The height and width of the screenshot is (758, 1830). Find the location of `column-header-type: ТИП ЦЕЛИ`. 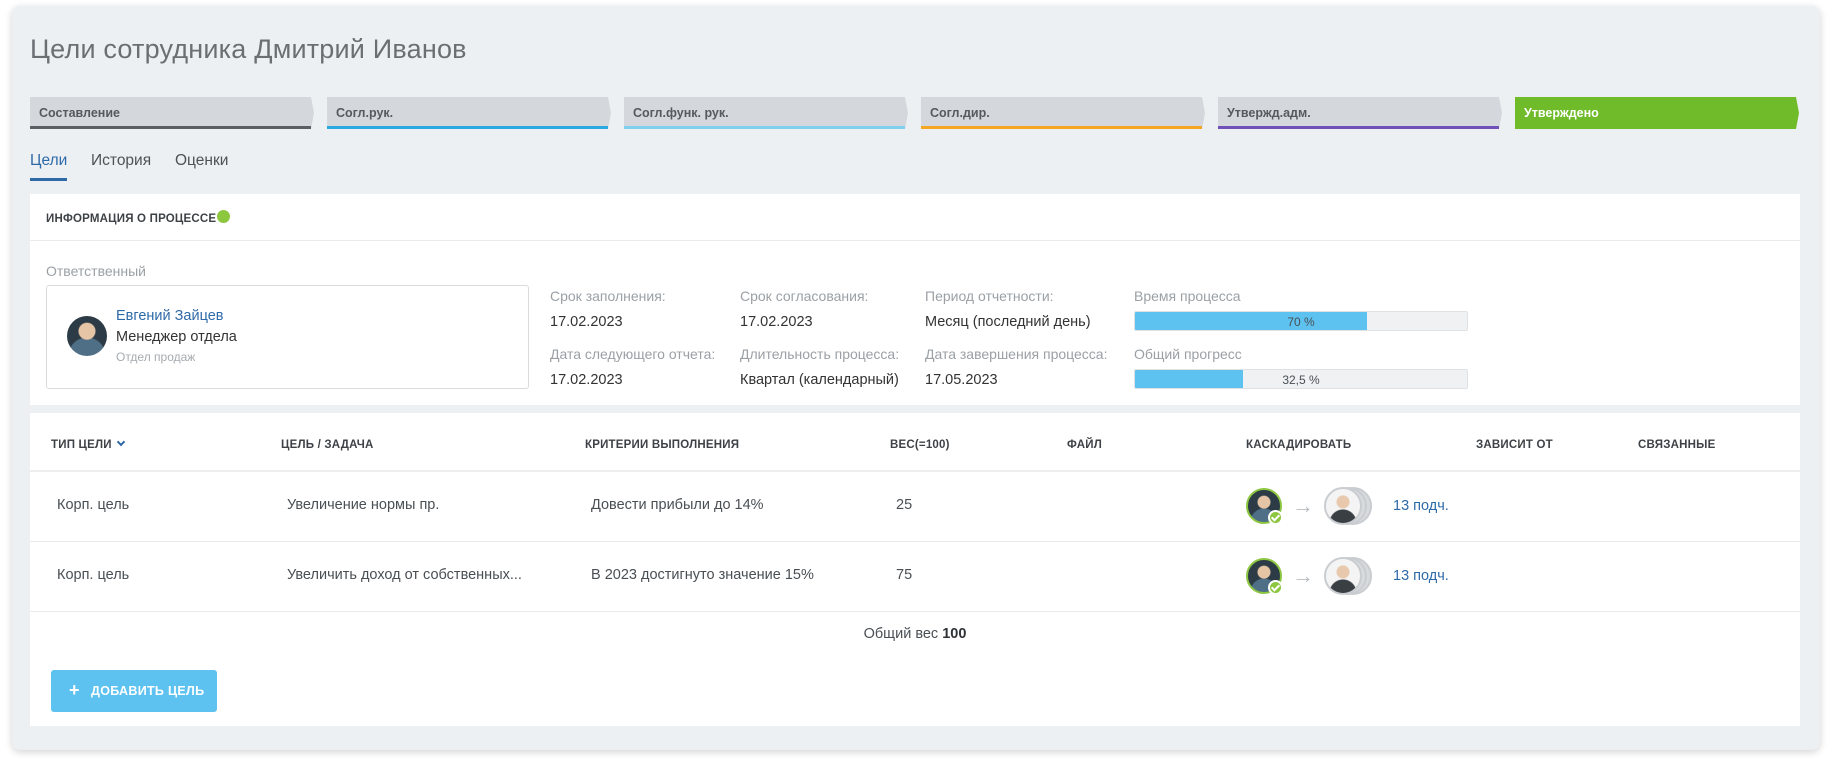

column-header-type: ТИП ЦЕЛИ is located at coordinates (88, 444).